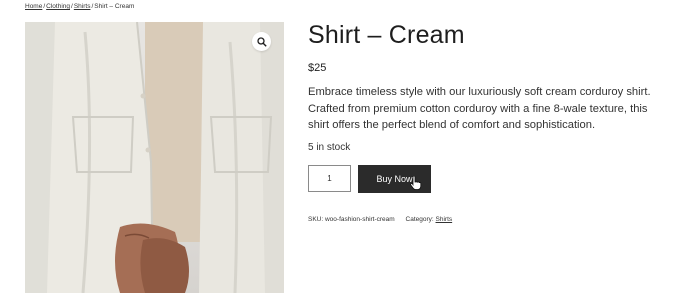  Describe the element at coordinates (329, 178) in the screenshot. I see `quantity-input` at that location.